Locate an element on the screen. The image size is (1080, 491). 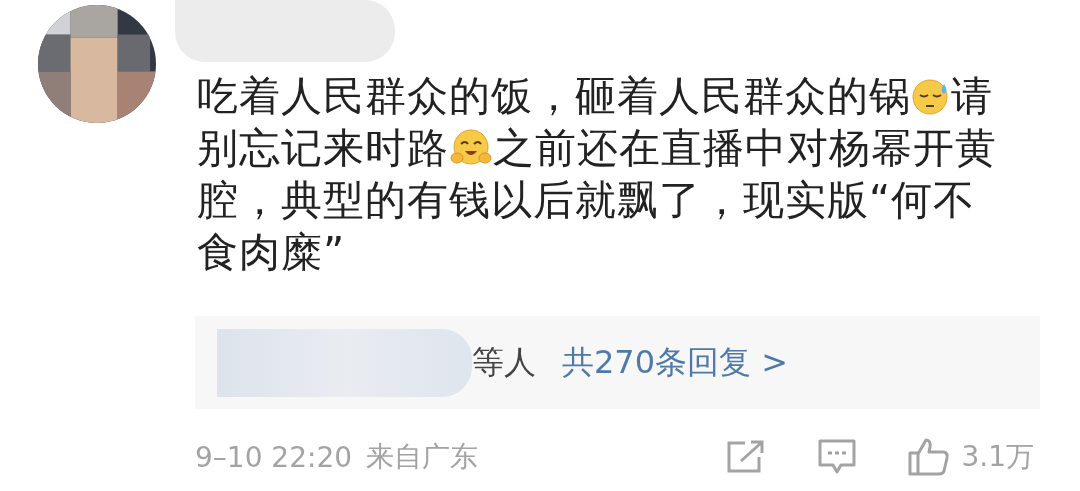
comment-icon is located at coordinates (837, 457).